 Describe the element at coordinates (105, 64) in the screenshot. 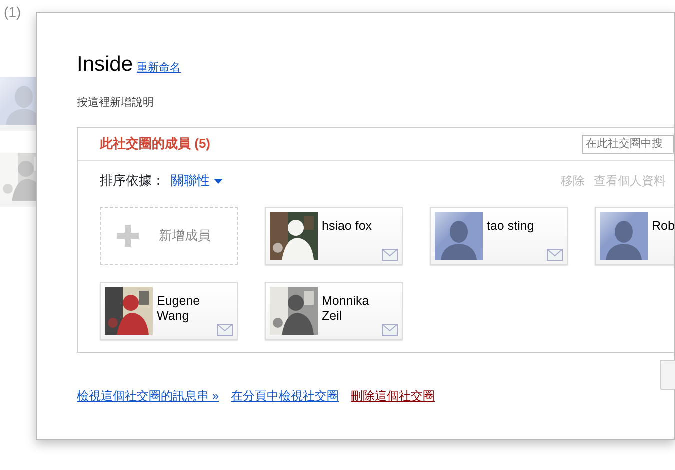

I see `dialog-title: Inside` at that location.